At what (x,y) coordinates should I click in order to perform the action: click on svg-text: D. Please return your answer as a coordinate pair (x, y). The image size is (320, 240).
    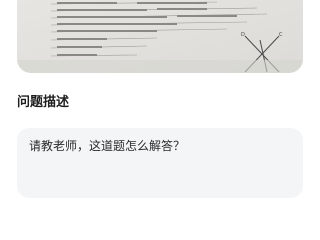
    Looking at the image, I should click on (243, 35).